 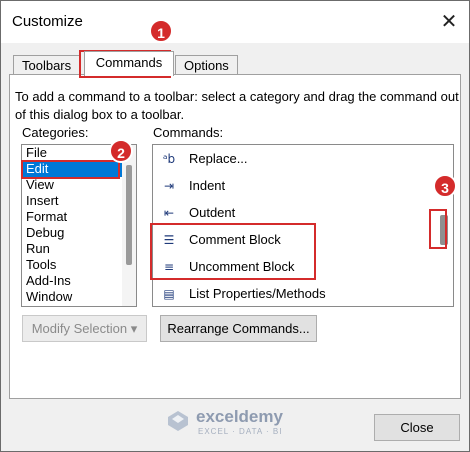 I want to click on category-item: Edit, so click(x=72, y=169).